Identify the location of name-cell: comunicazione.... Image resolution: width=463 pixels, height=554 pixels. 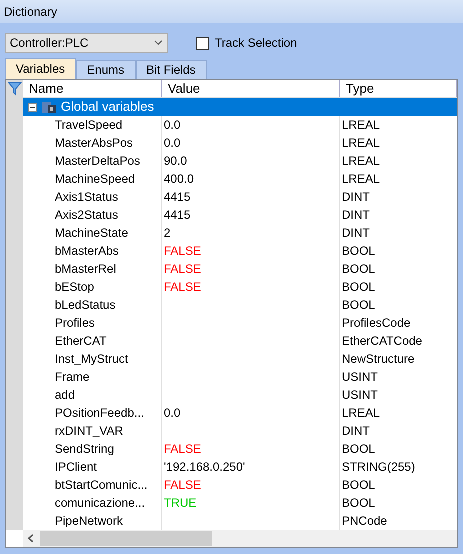
(92, 503).